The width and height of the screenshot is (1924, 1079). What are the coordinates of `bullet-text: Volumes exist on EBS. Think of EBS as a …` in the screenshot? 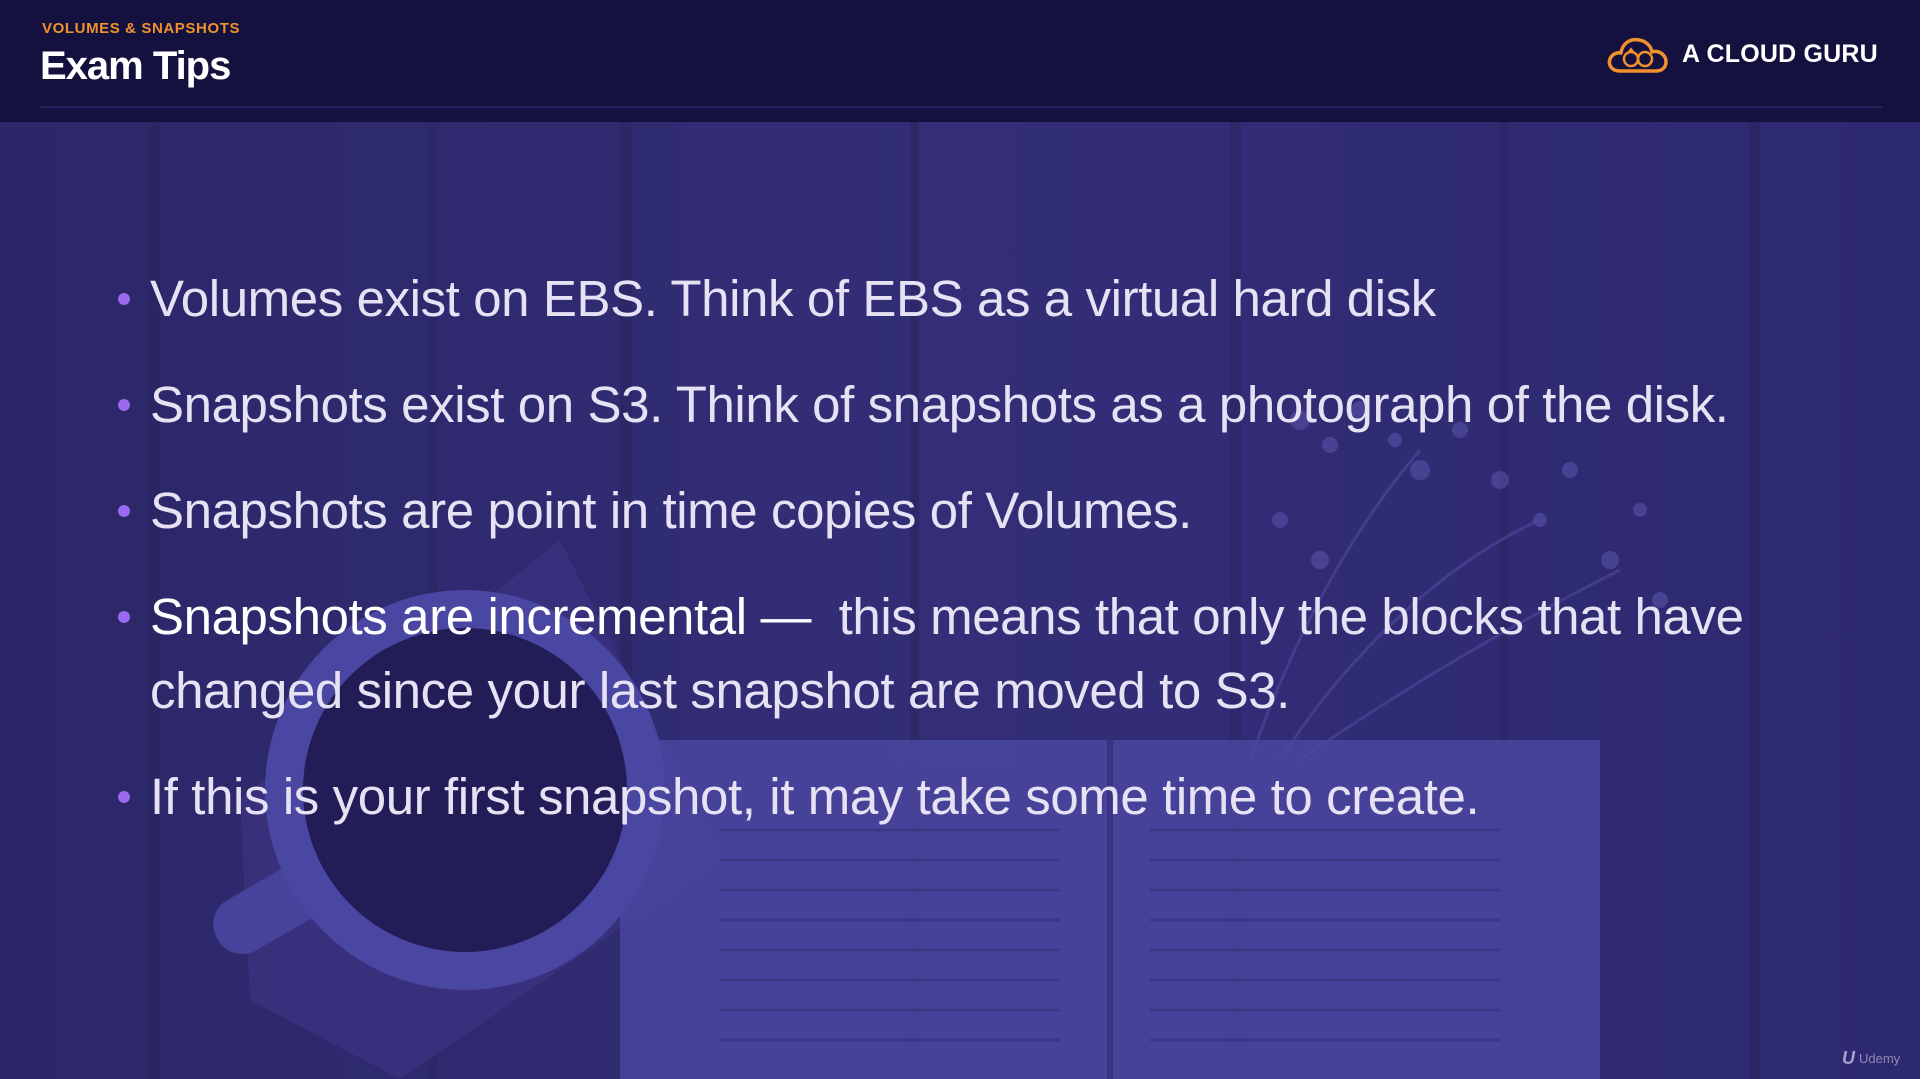 It's located at (793, 298).